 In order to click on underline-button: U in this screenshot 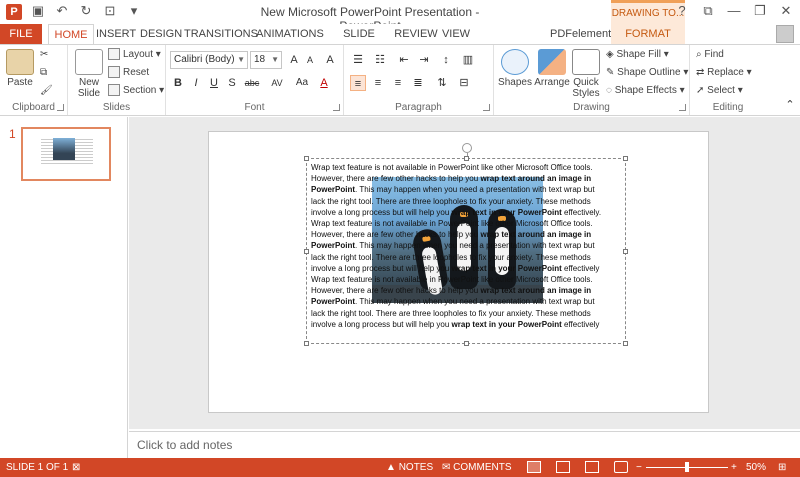, I will do `click(214, 83)`.